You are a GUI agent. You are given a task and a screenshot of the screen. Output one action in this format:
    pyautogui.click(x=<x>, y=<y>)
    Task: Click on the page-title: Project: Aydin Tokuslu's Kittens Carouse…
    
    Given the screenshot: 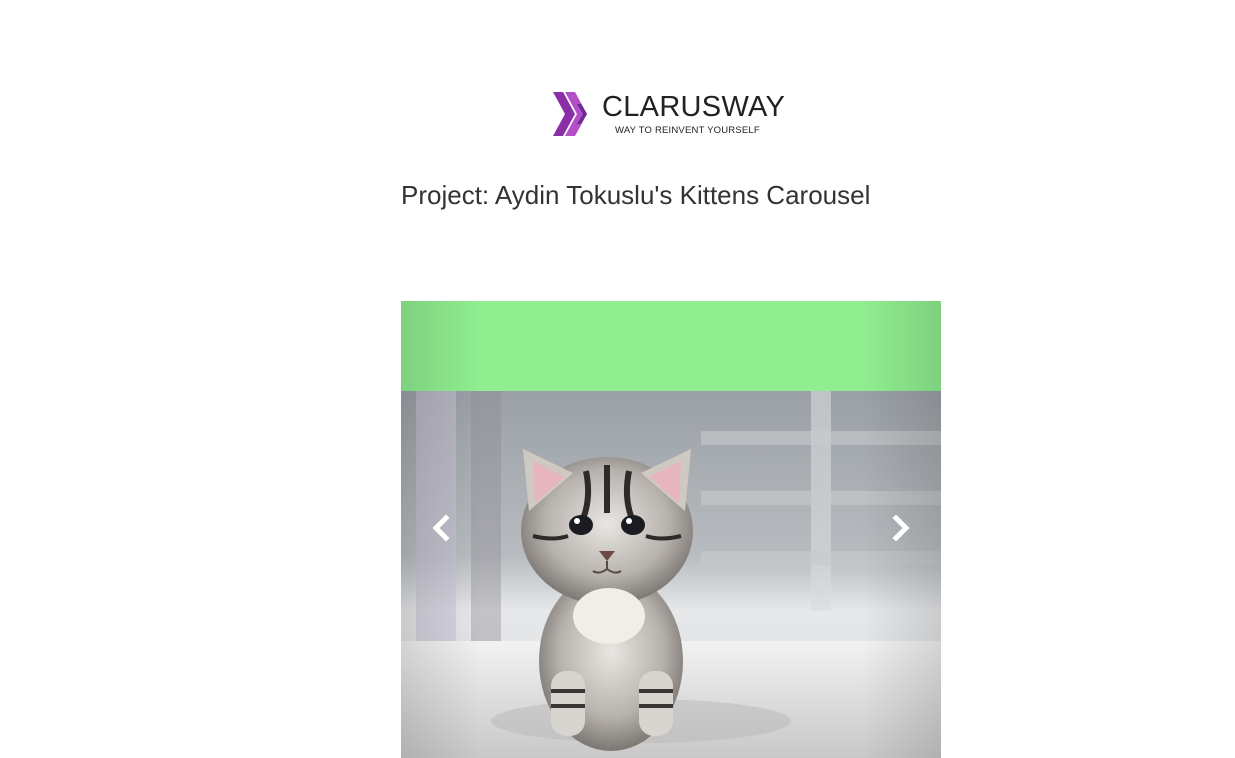 What is the action you would take?
    pyautogui.click(x=636, y=195)
    